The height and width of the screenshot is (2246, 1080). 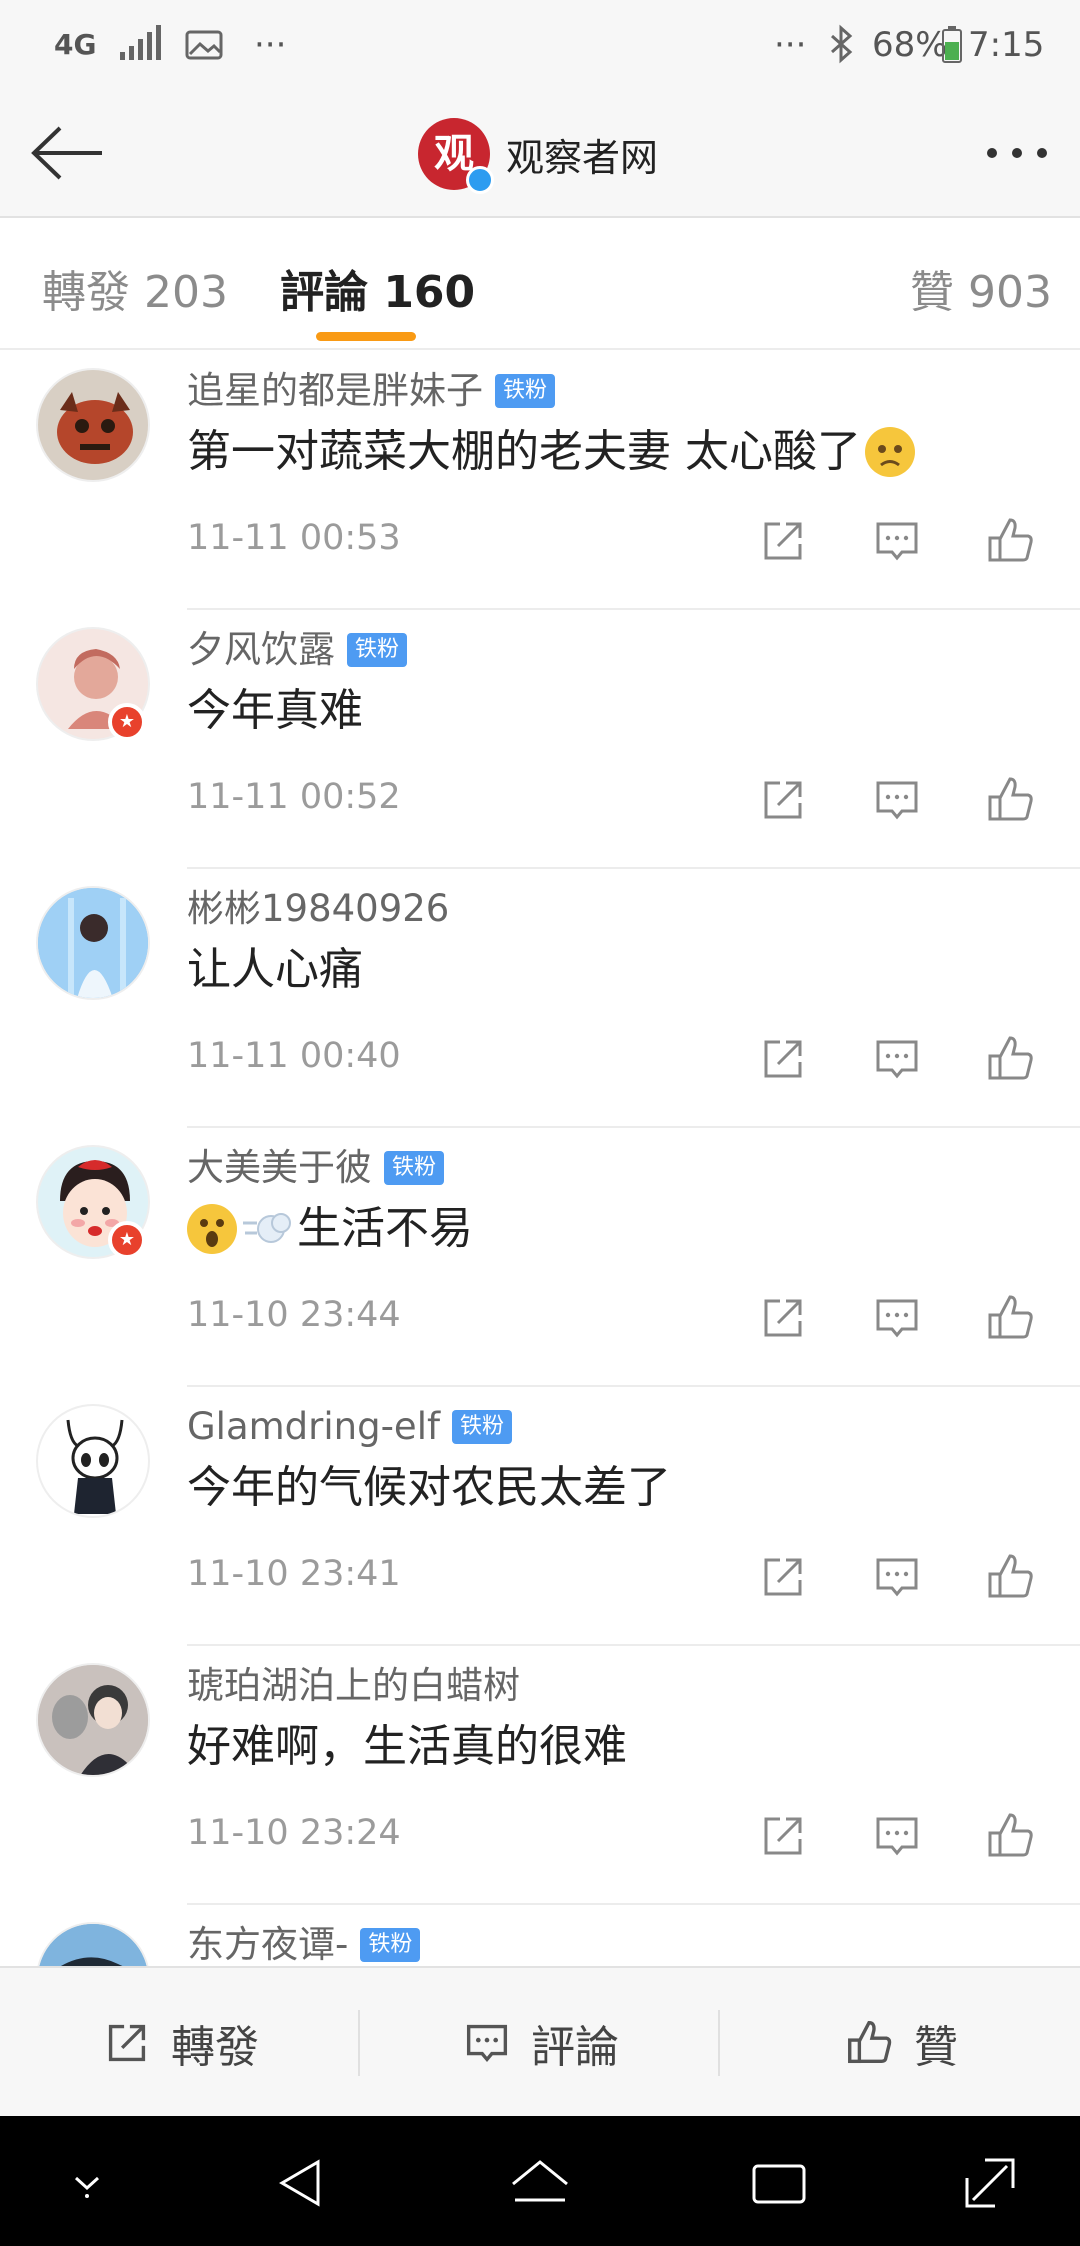 I want to click on back-triangle-icon, so click(x=299, y=2183).